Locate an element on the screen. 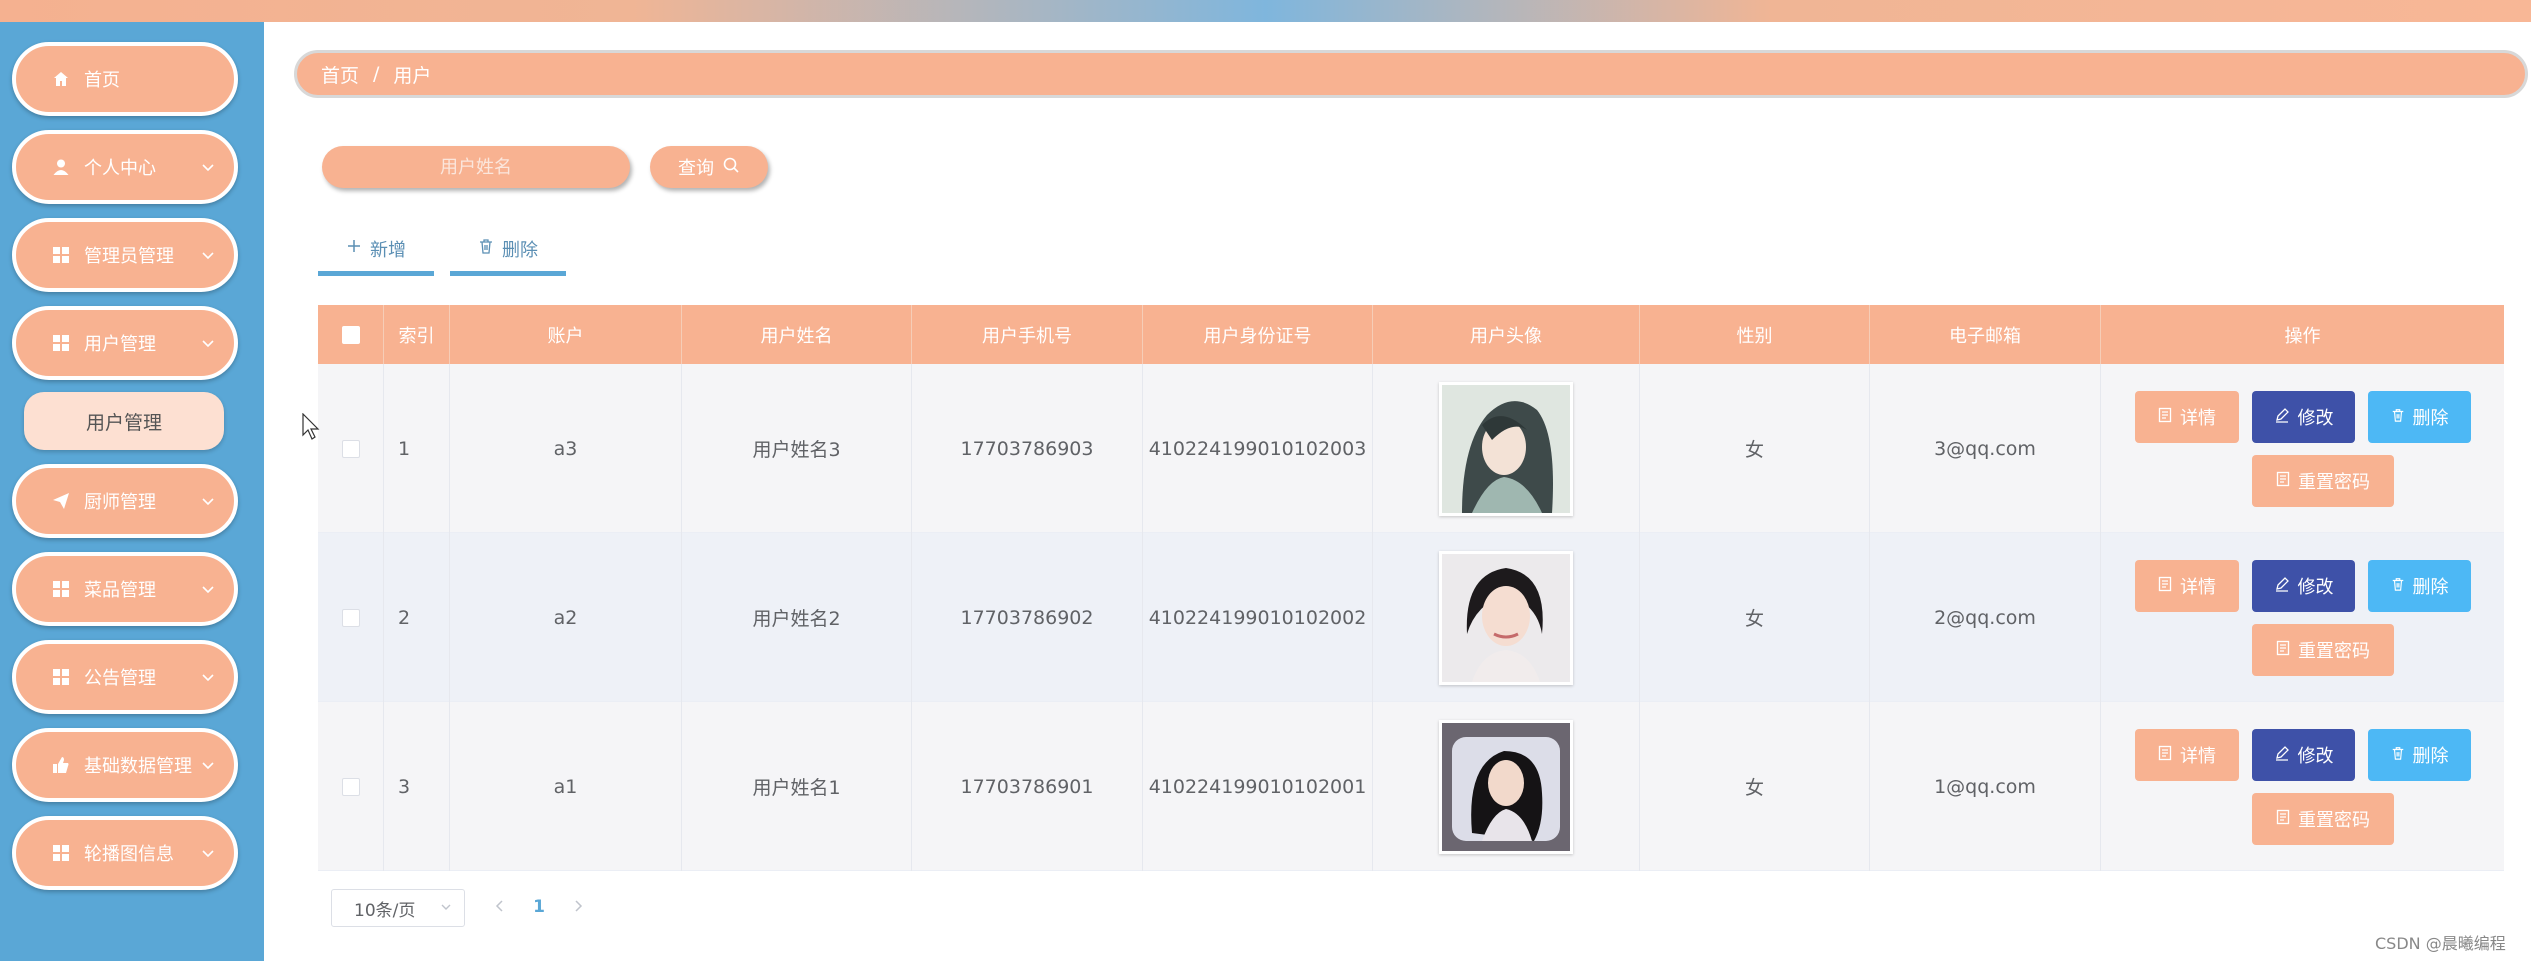  header-select-all is located at coordinates (351, 334).